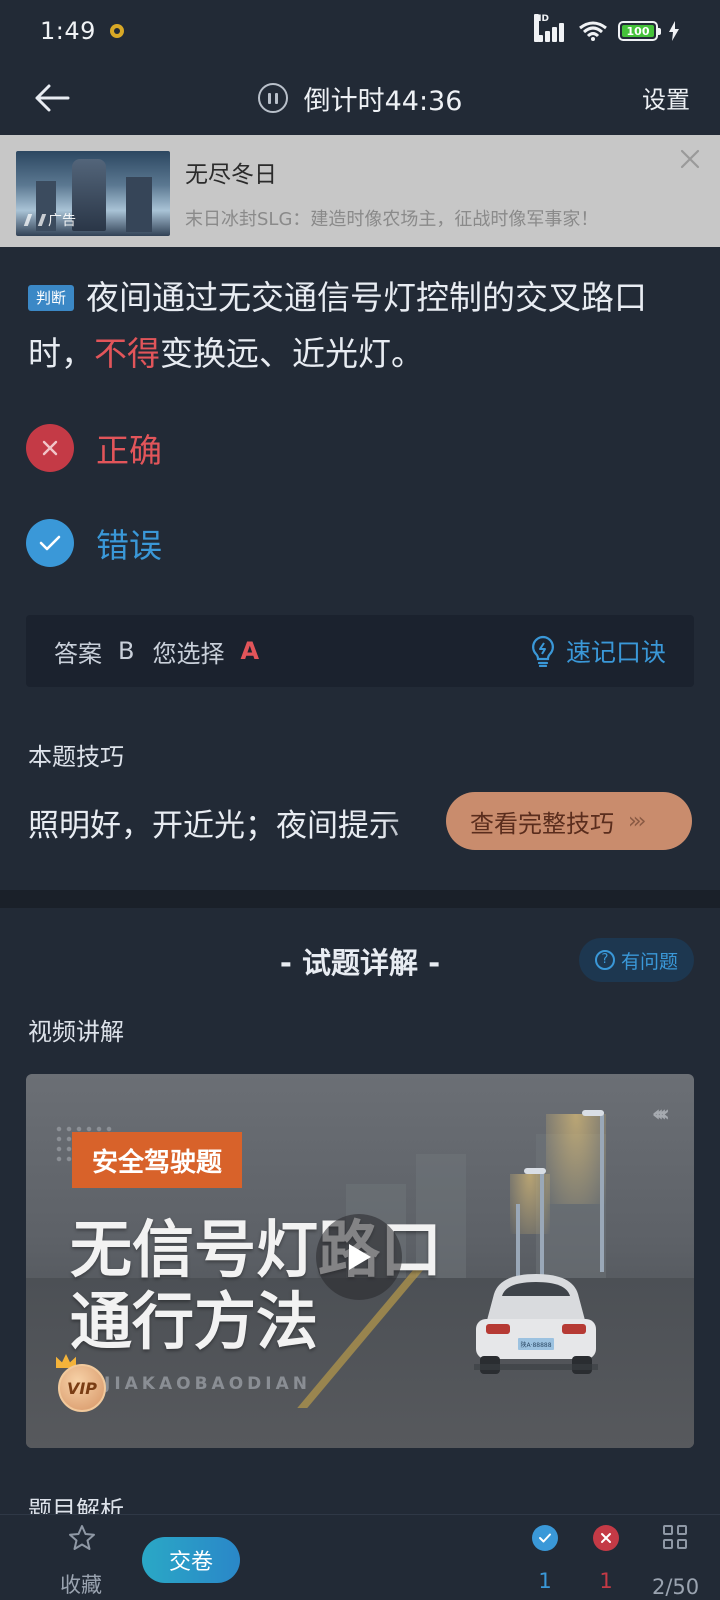 The width and height of the screenshot is (720, 1600). I want to click on tip-title: 本题技巧, so click(76, 757).